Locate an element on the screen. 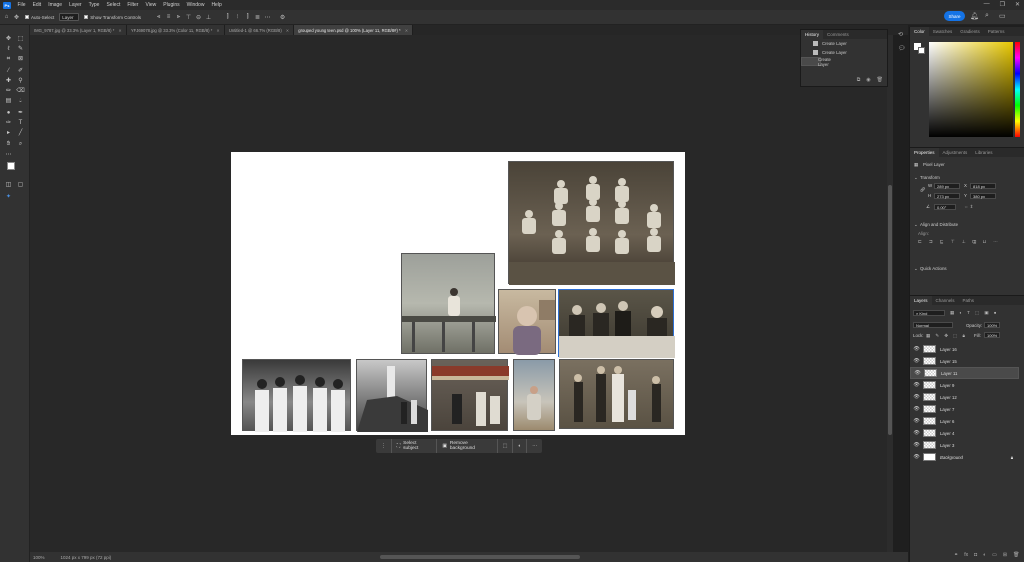 This screenshot has height=562, width=1024. fill-field: 100% is located at coordinates (992, 335).